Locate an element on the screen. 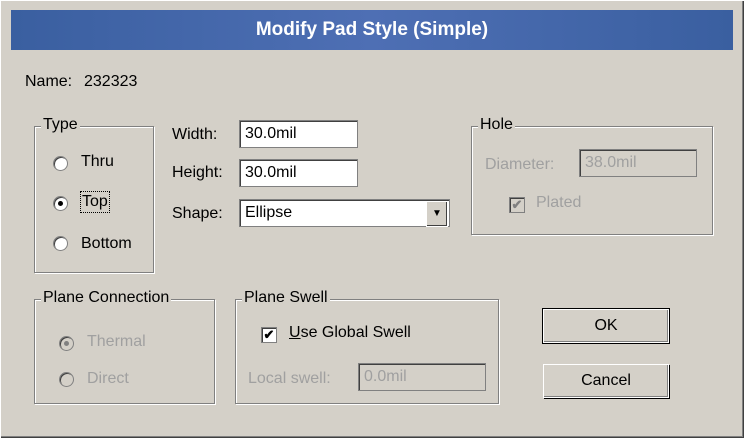 The image size is (745, 439). name-label: Name: is located at coordinates (49, 81).